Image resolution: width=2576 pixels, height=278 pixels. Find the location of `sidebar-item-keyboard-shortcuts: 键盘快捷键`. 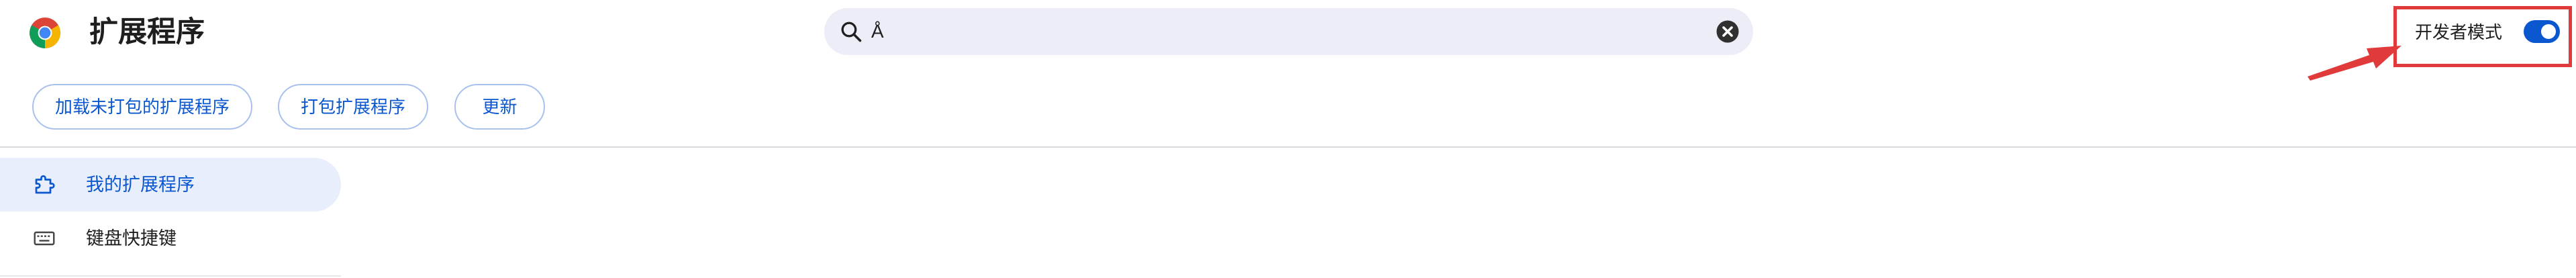

sidebar-item-keyboard-shortcuts: 键盘快捷键 is located at coordinates (170, 239).